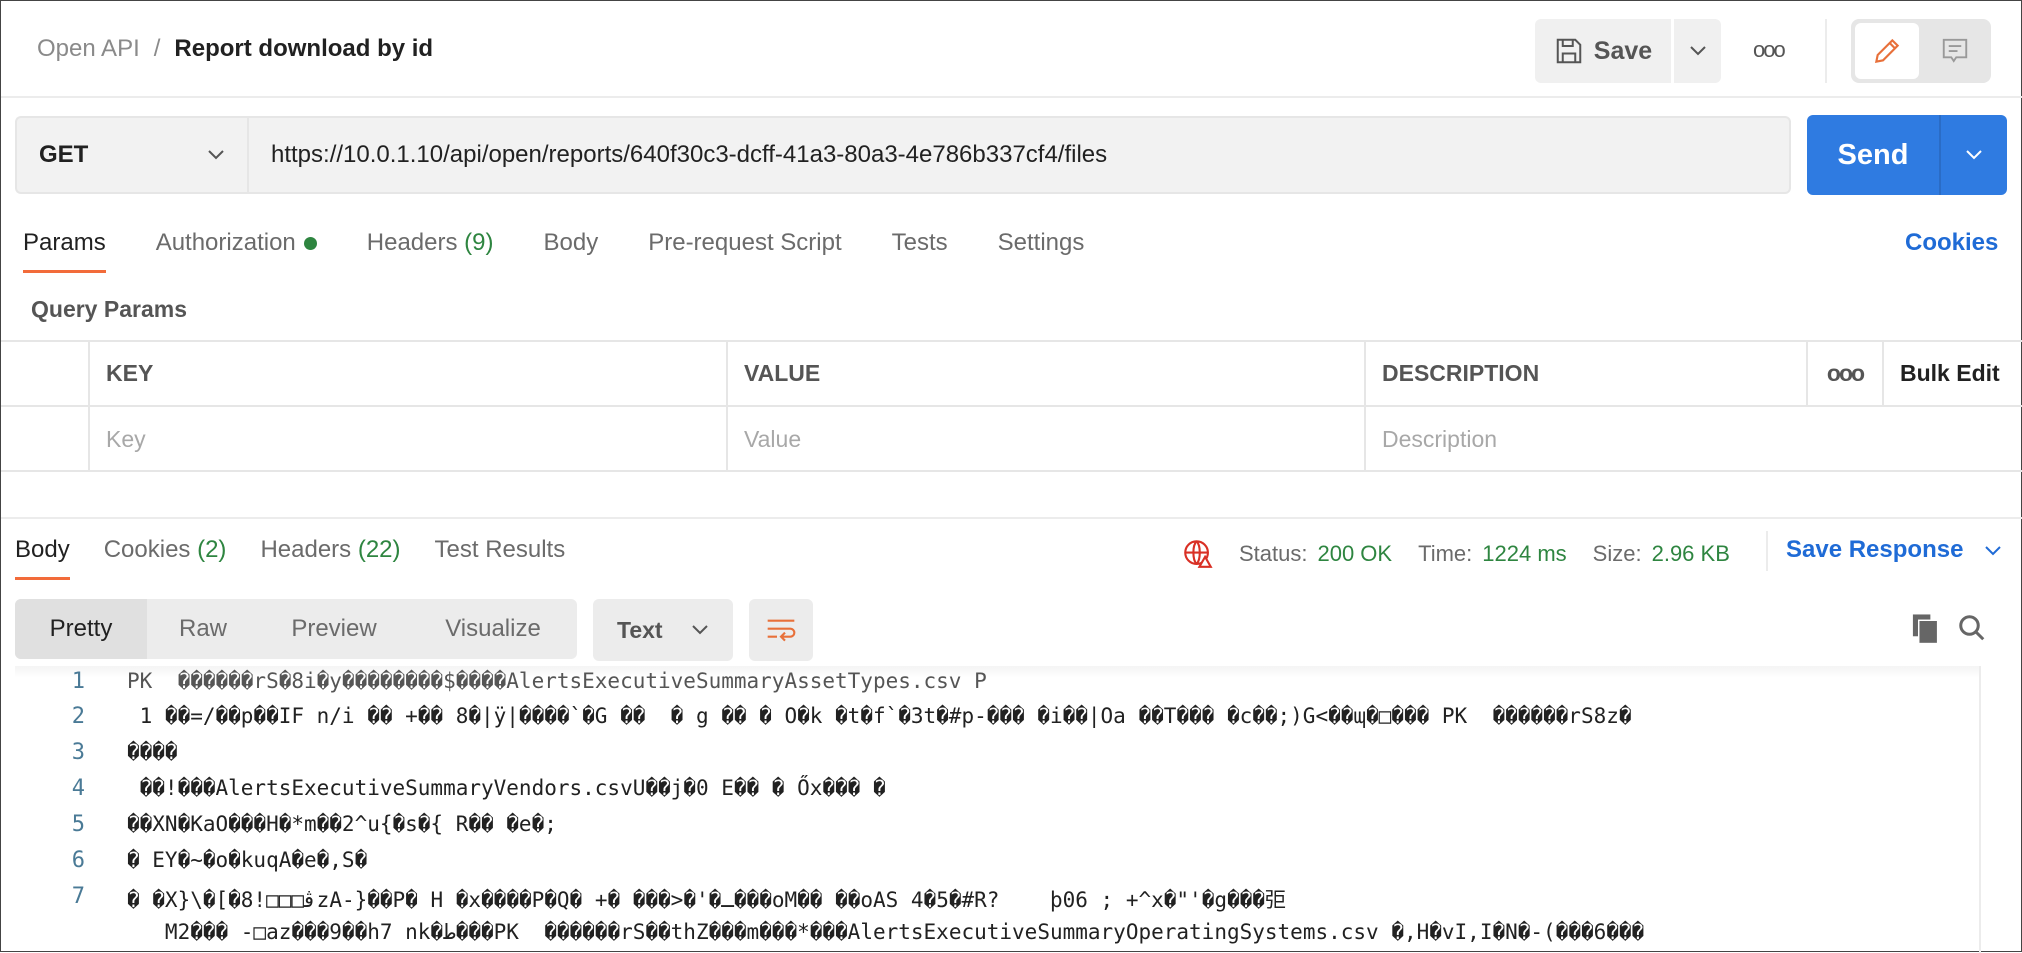 This screenshot has width=2022, height=953. What do you see at coordinates (1693, 439) in the screenshot?
I see `description-input: Description` at bounding box center [1693, 439].